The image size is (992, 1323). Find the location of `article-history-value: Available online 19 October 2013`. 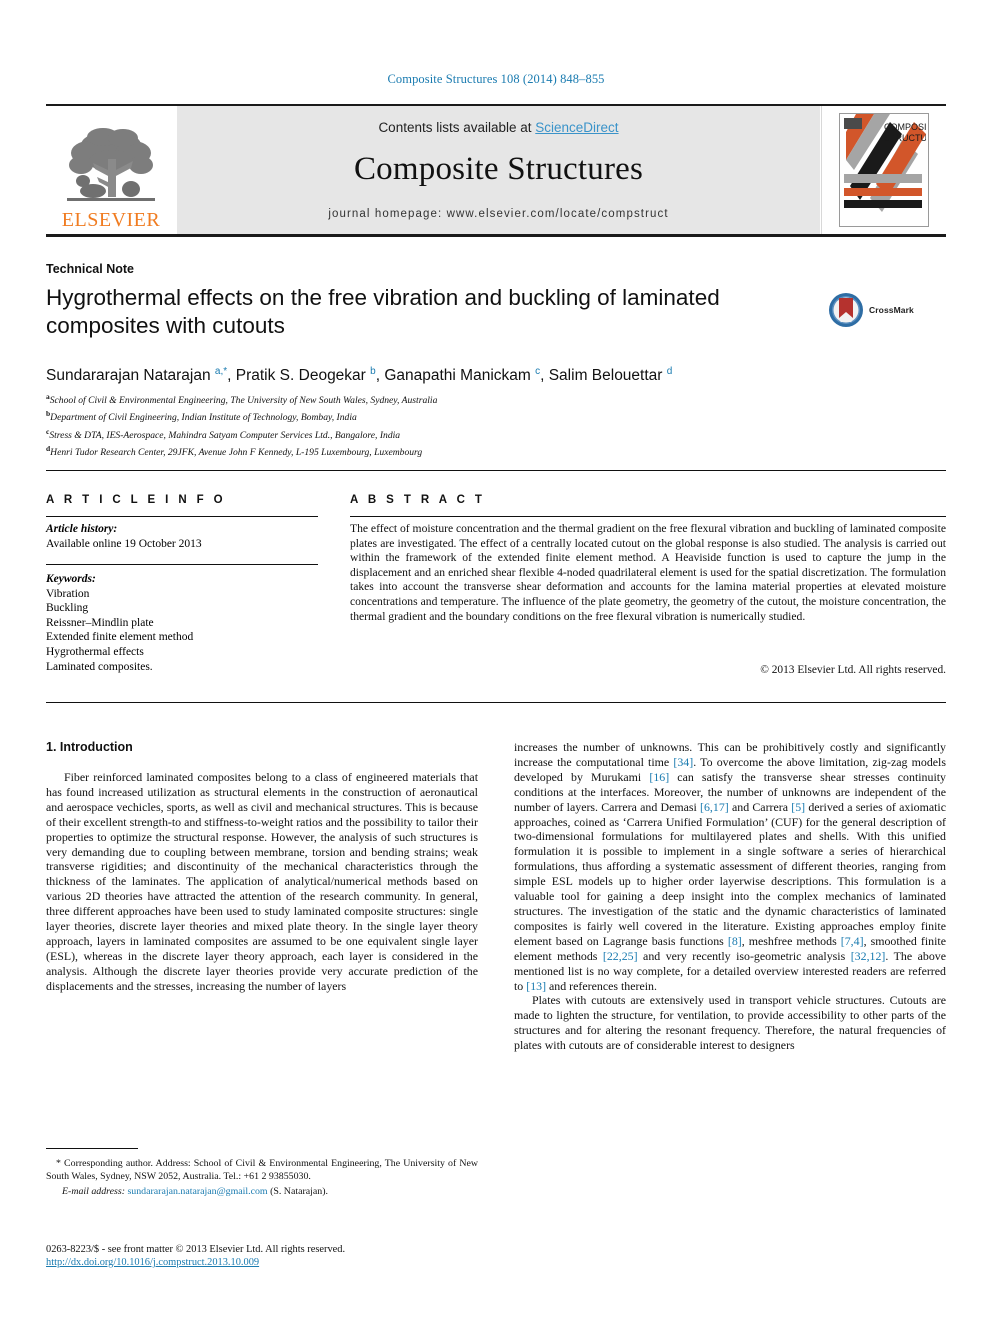

article-history-value: Available online 19 October 2013 is located at coordinates (124, 543).